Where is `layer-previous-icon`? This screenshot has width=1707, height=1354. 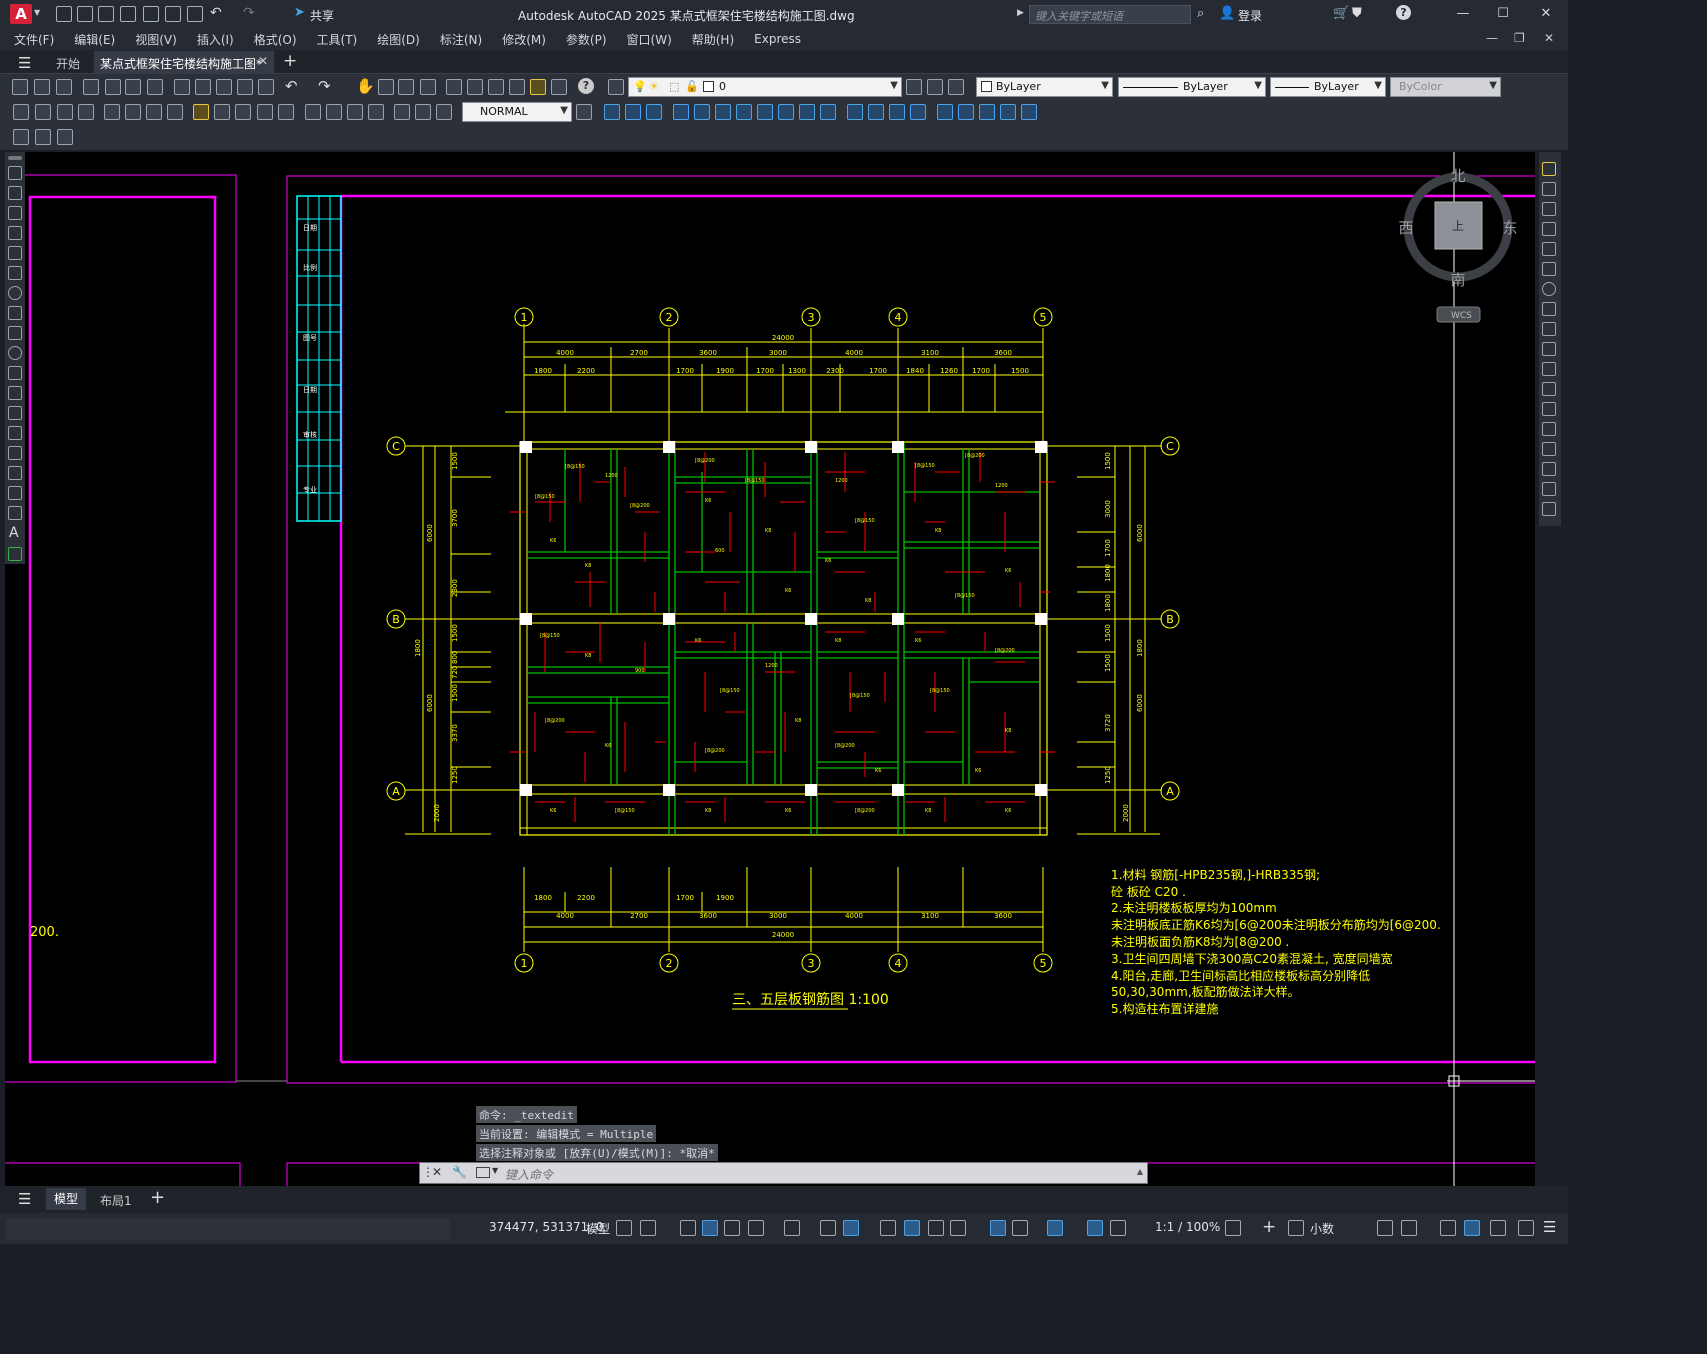 layer-previous-icon is located at coordinates (935, 87).